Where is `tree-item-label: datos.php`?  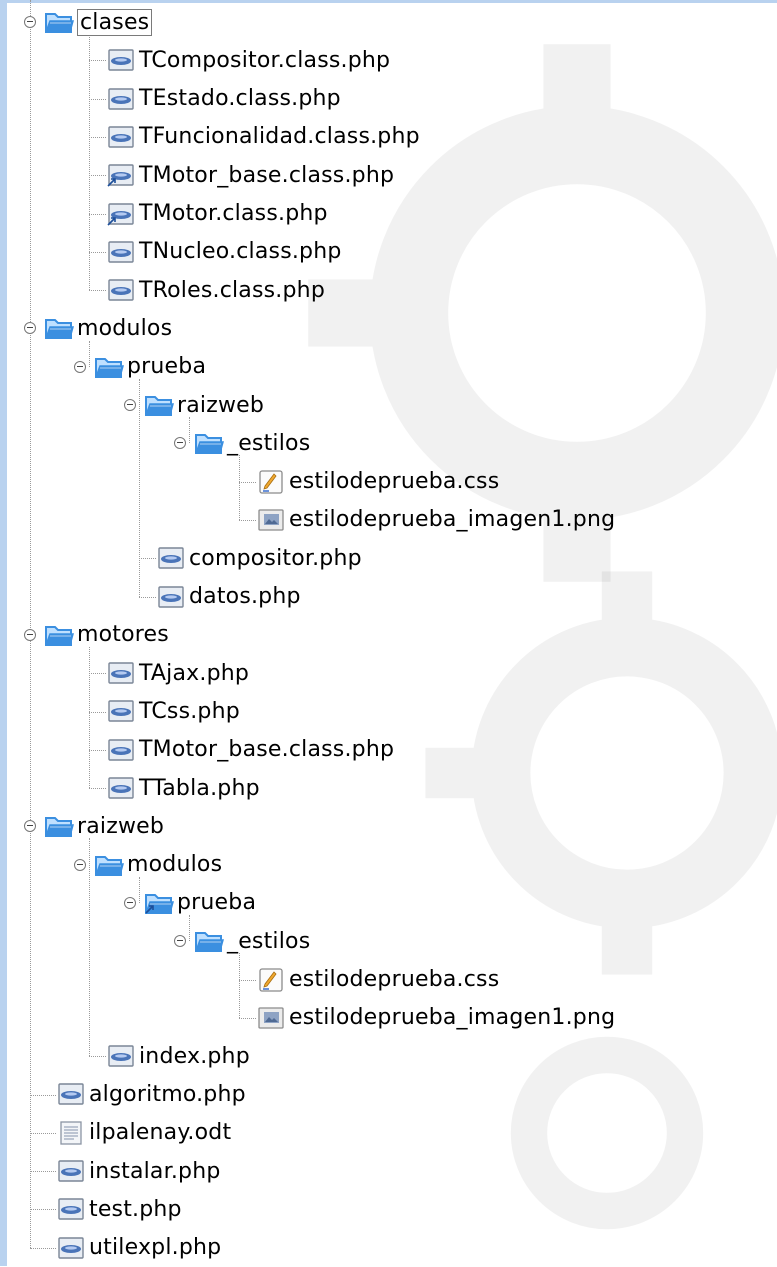
tree-item-label: datos.php is located at coordinates (245, 596).